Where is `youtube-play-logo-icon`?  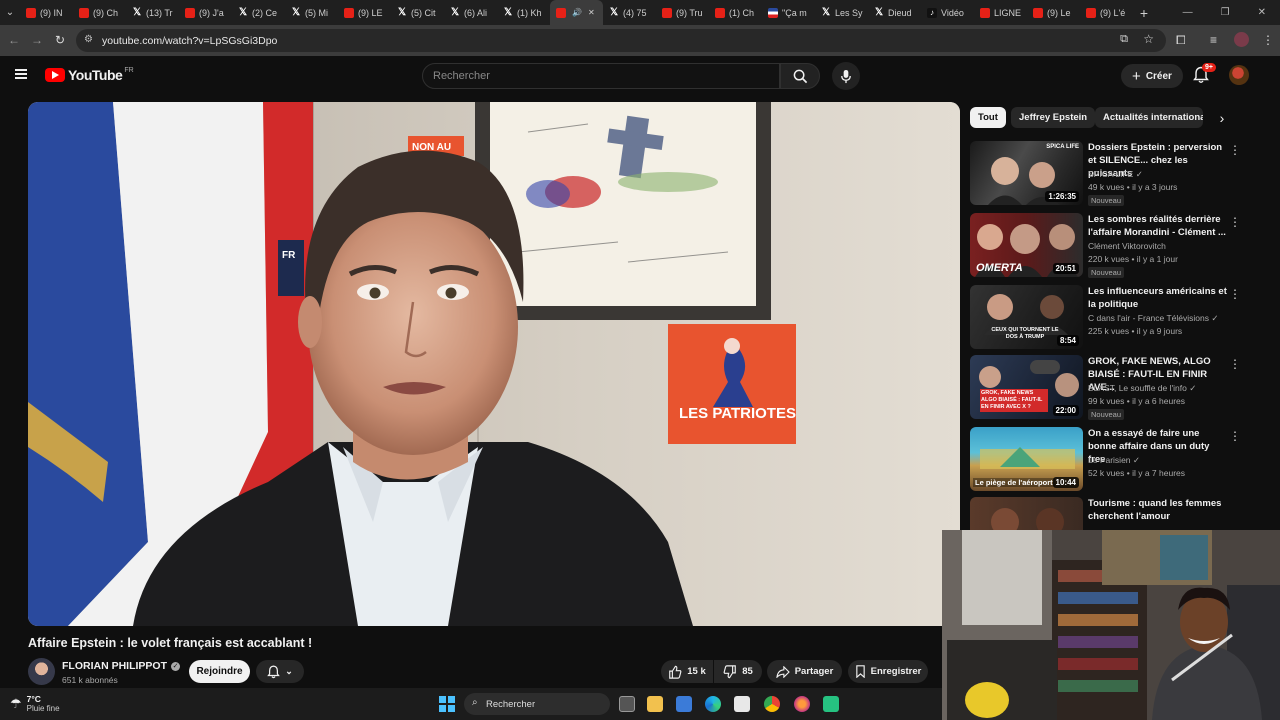
youtube-play-logo-icon is located at coordinates (55, 75).